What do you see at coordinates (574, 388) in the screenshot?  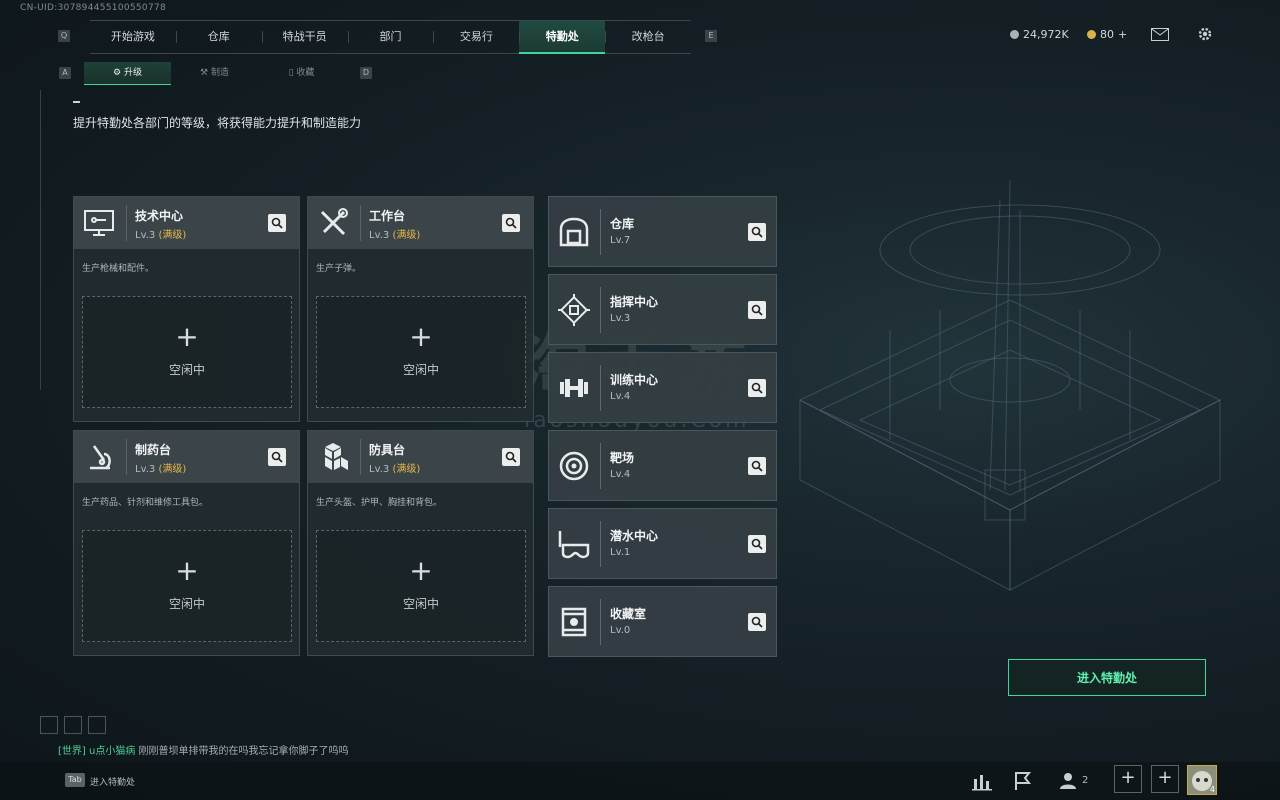 I see `dumbbell-icon` at bounding box center [574, 388].